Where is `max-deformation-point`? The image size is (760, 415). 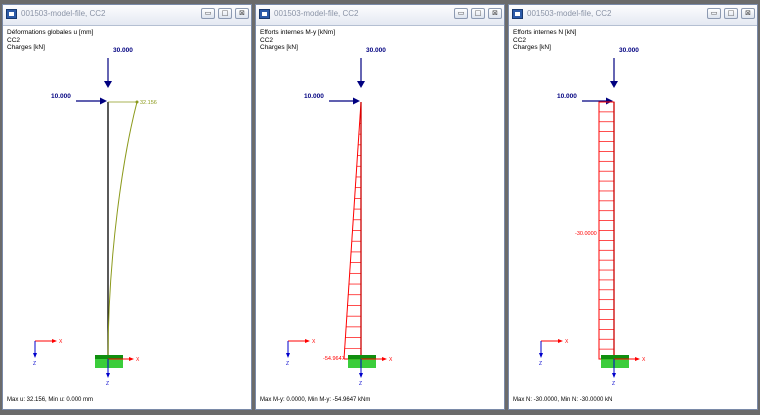
max-deformation-point is located at coordinates (137, 102).